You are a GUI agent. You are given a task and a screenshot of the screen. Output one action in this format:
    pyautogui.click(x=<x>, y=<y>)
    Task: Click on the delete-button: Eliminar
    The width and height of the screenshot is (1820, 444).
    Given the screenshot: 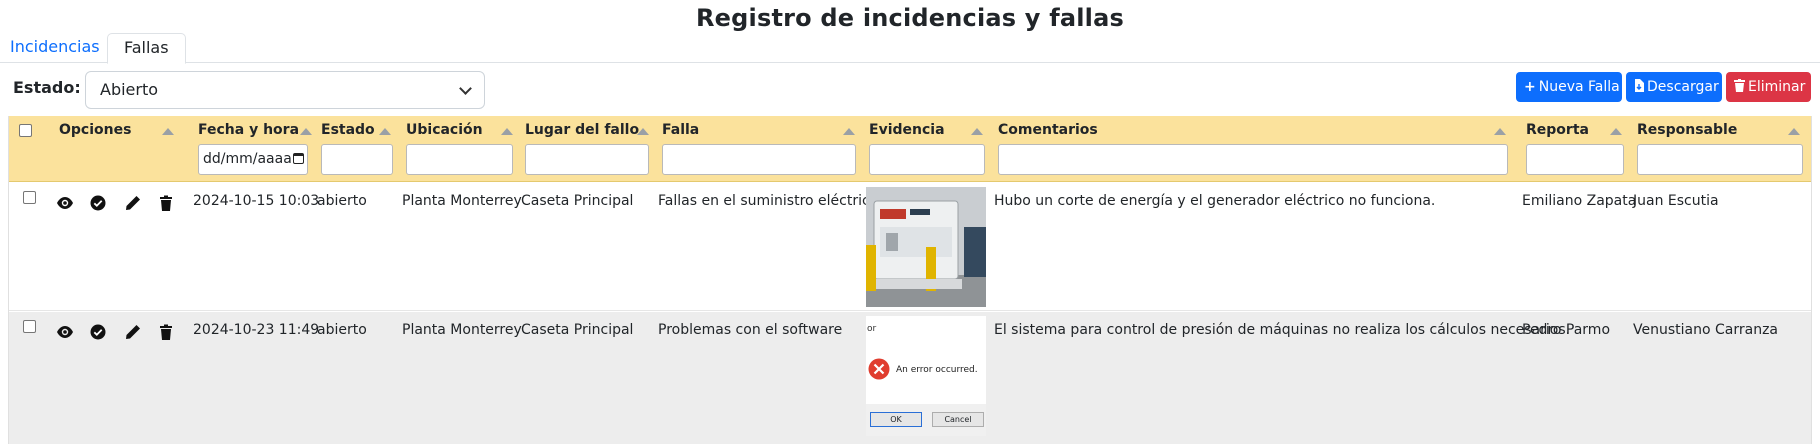 What is the action you would take?
    pyautogui.click(x=1768, y=87)
    